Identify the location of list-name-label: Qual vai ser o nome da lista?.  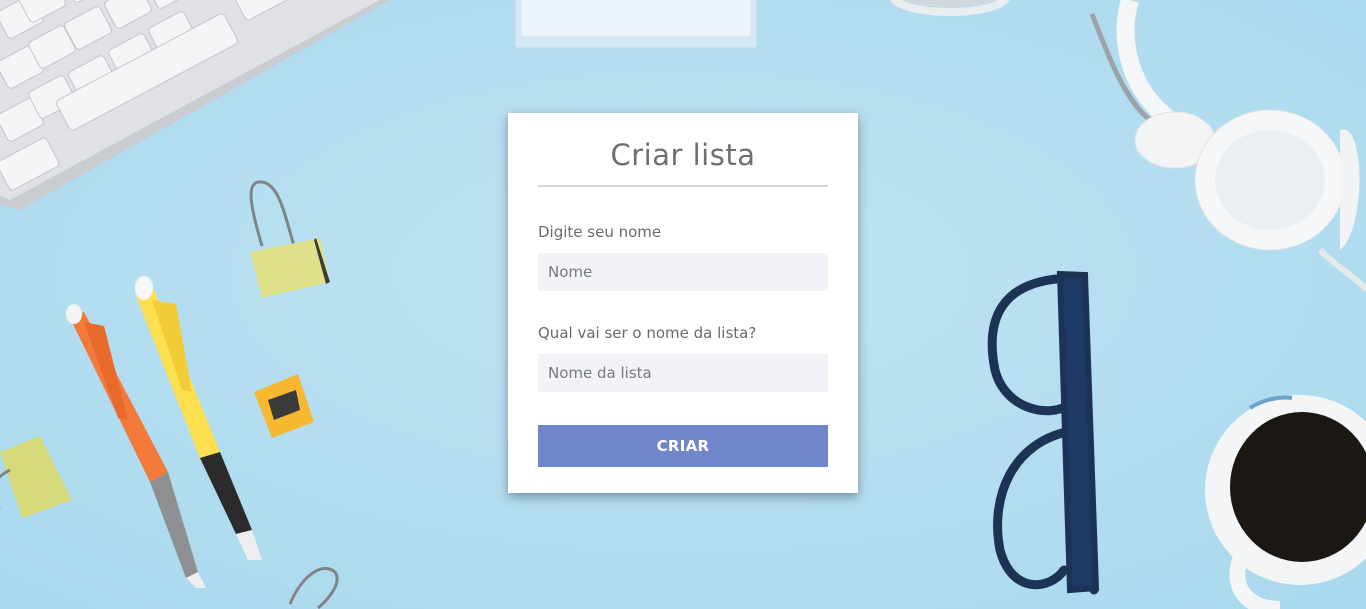
(647, 333).